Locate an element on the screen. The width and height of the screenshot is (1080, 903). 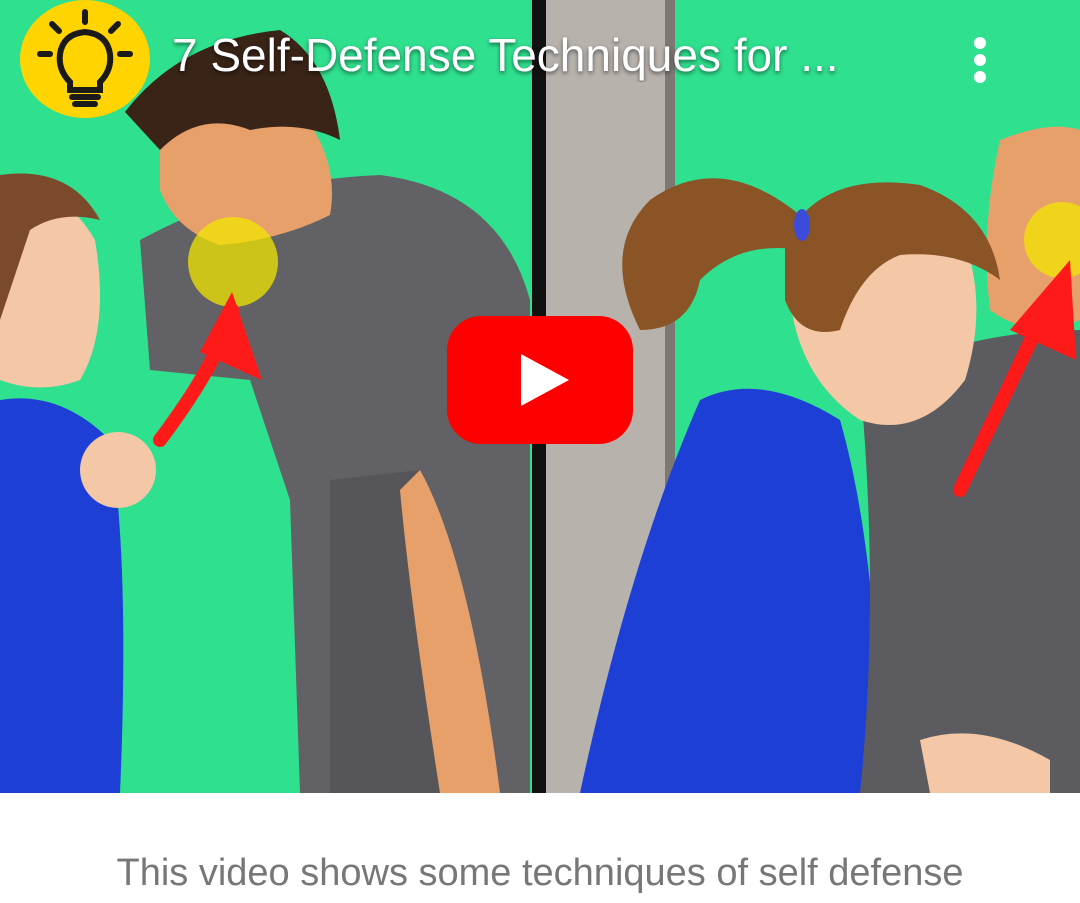
channel-avatar is located at coordinates (85, 59).